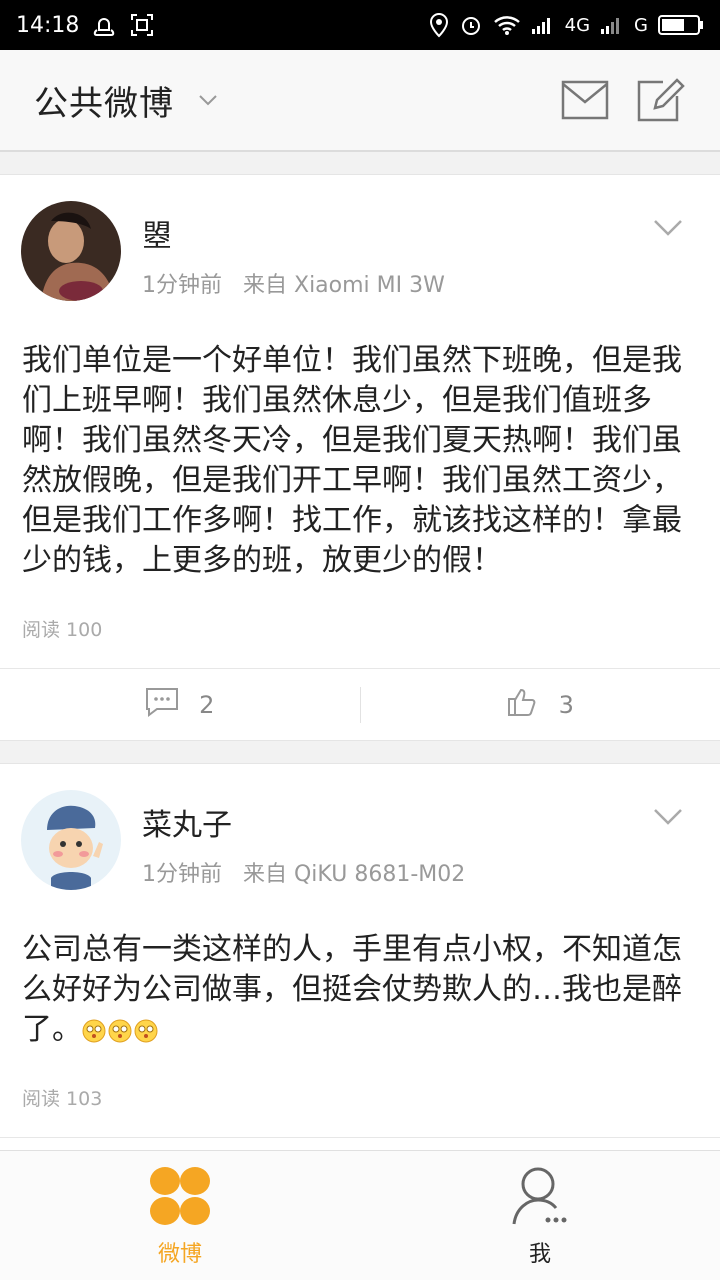 The image size is (720, 1280). Describe the element at coordinates (157, 233) in the screenshot. I see `author-name: 曌` at that location.